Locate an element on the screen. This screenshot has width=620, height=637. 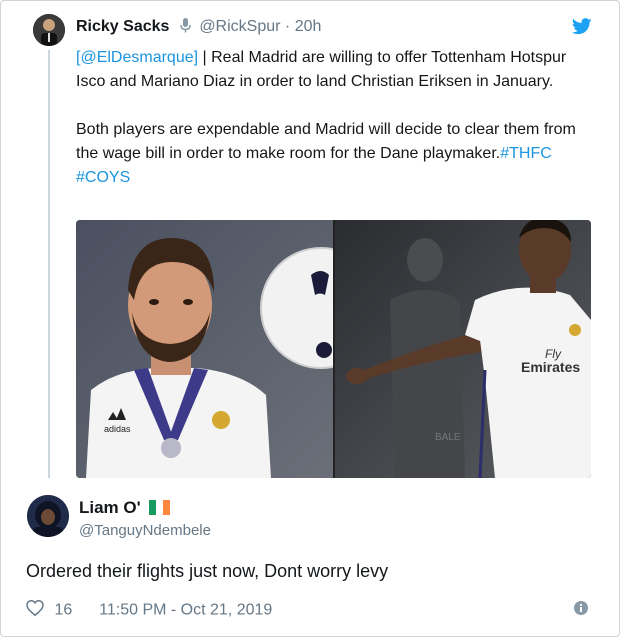
twitter-bird-icon is located at coordinates (581, 29).